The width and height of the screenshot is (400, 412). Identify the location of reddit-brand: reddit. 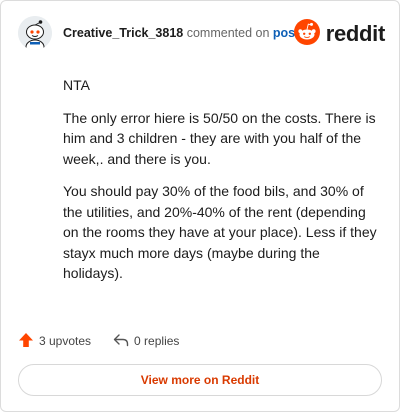
(339, 34).